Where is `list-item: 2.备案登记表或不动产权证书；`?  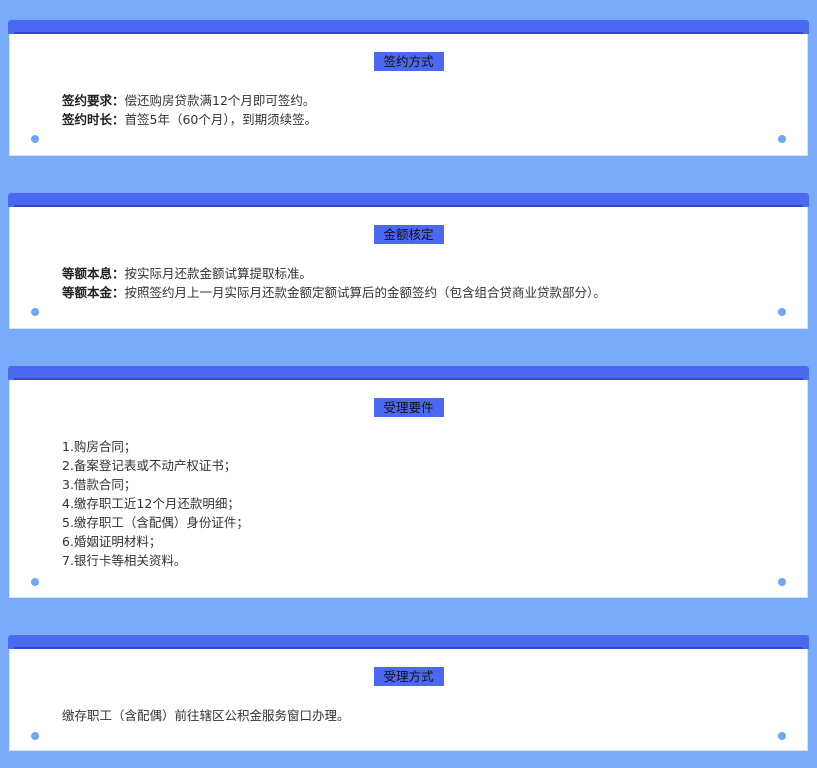 list-item: 2.备案登记表或不动产权证书； is located at coordinates (149, 465).